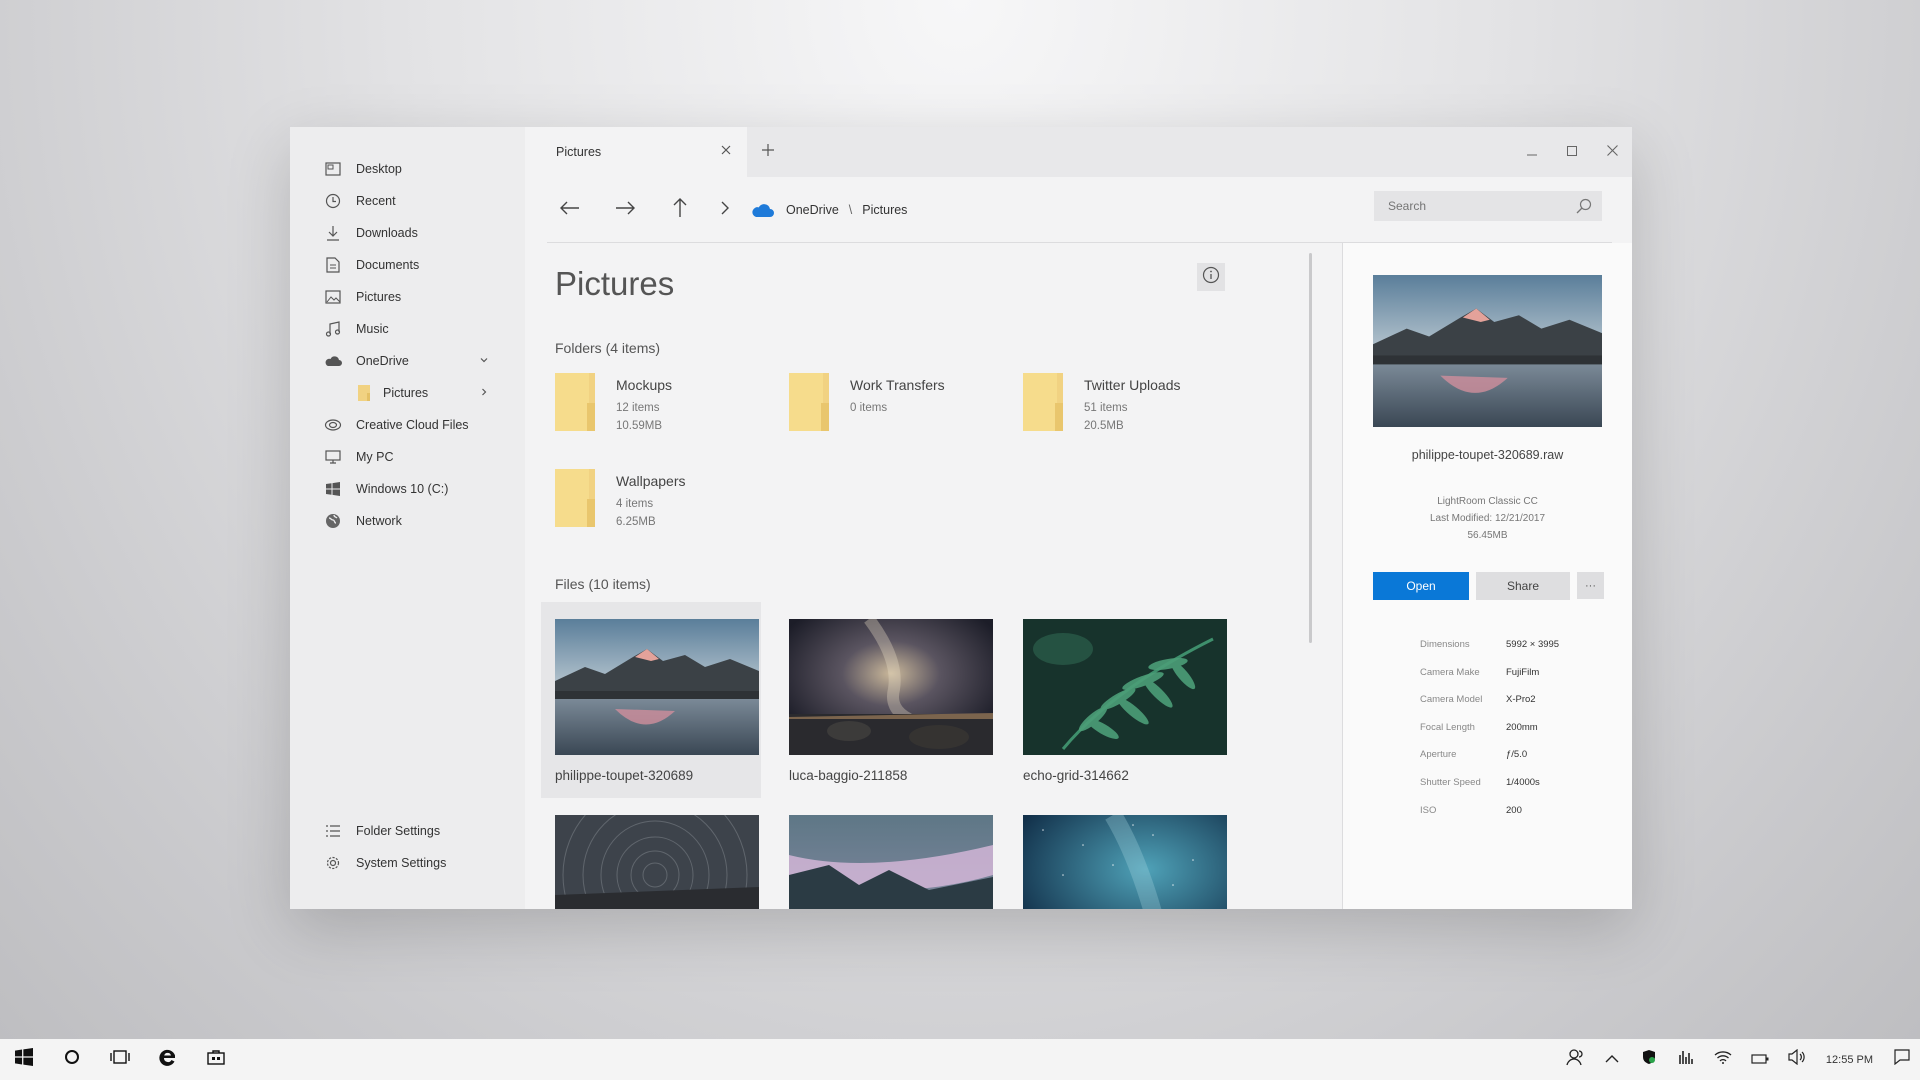 The height and width of the screenshot is (1080, 1920). What do you see at coordinates (168, 1059) in the screenshot?
I see `edge-browser-button` at bounding box center [168, 1059].